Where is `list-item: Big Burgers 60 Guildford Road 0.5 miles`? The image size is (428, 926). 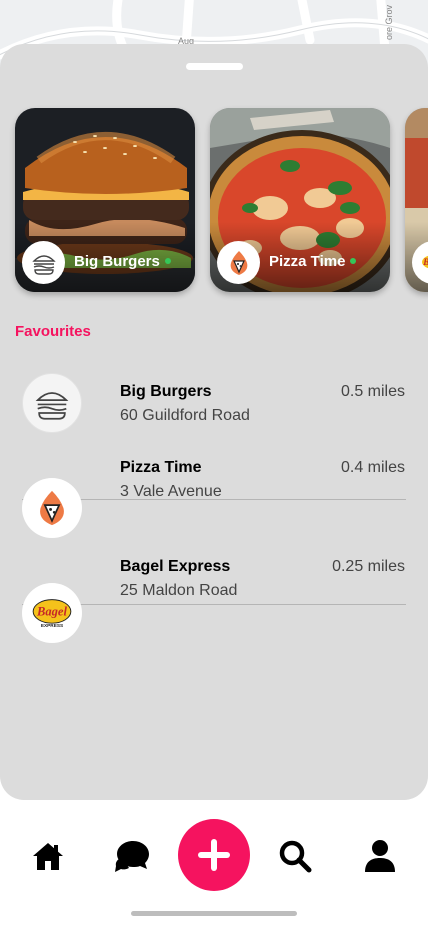
list-item: Big Burgers 60 Guildford Road 0.5 miles is located at coordinates (214, 410).